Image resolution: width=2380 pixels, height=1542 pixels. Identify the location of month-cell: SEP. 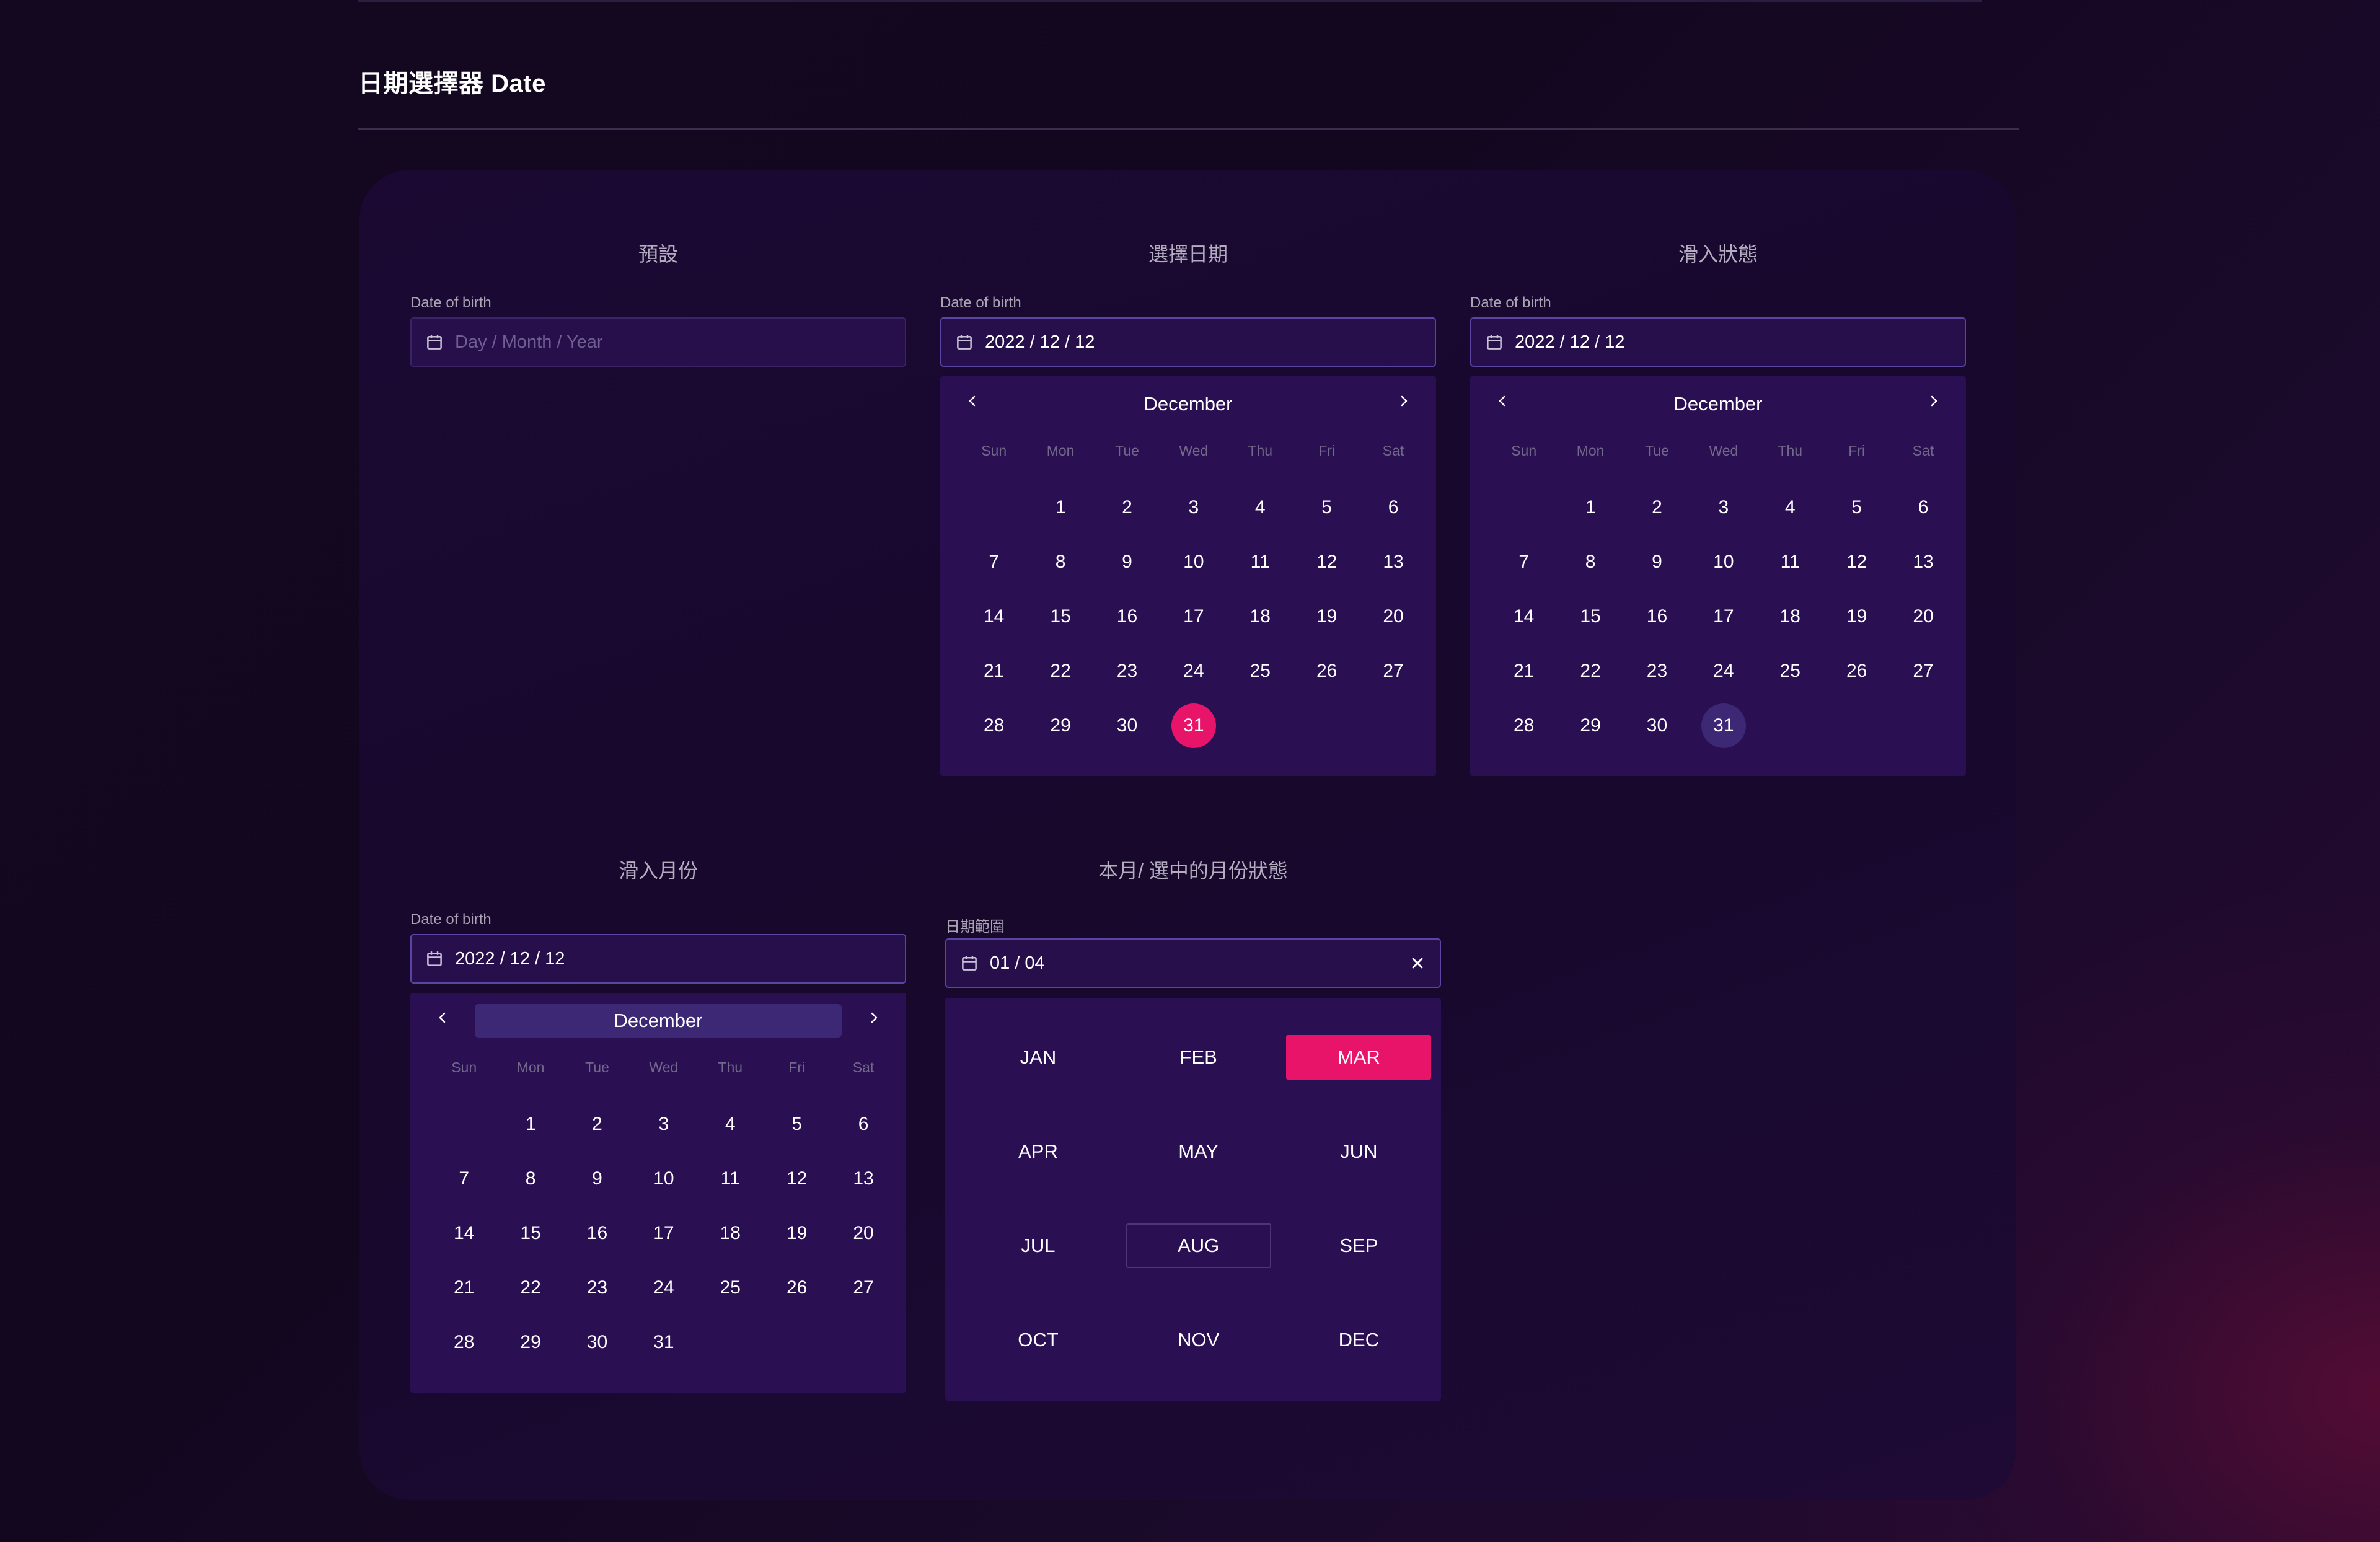
(1366, 1270).